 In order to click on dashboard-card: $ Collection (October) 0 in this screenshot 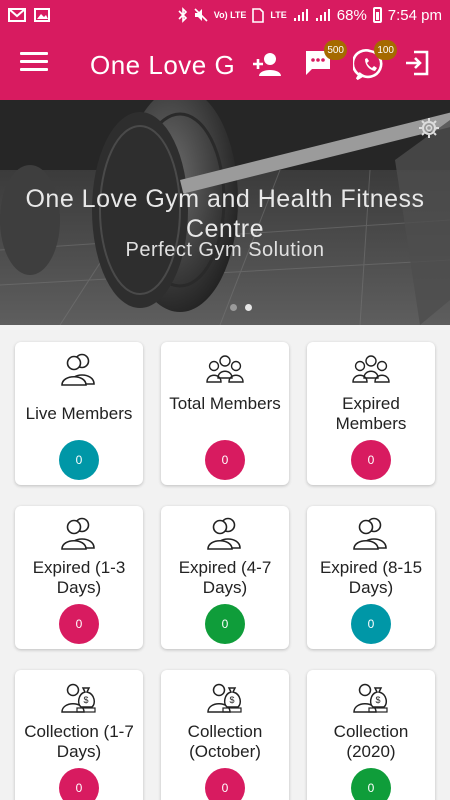, I will do `click(225, 735)`.